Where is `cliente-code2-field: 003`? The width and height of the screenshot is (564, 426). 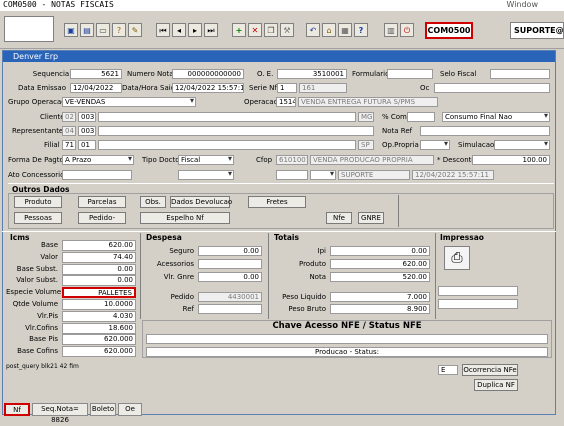
cliente-code2-field: 003 is located at coordinates (87, 117).